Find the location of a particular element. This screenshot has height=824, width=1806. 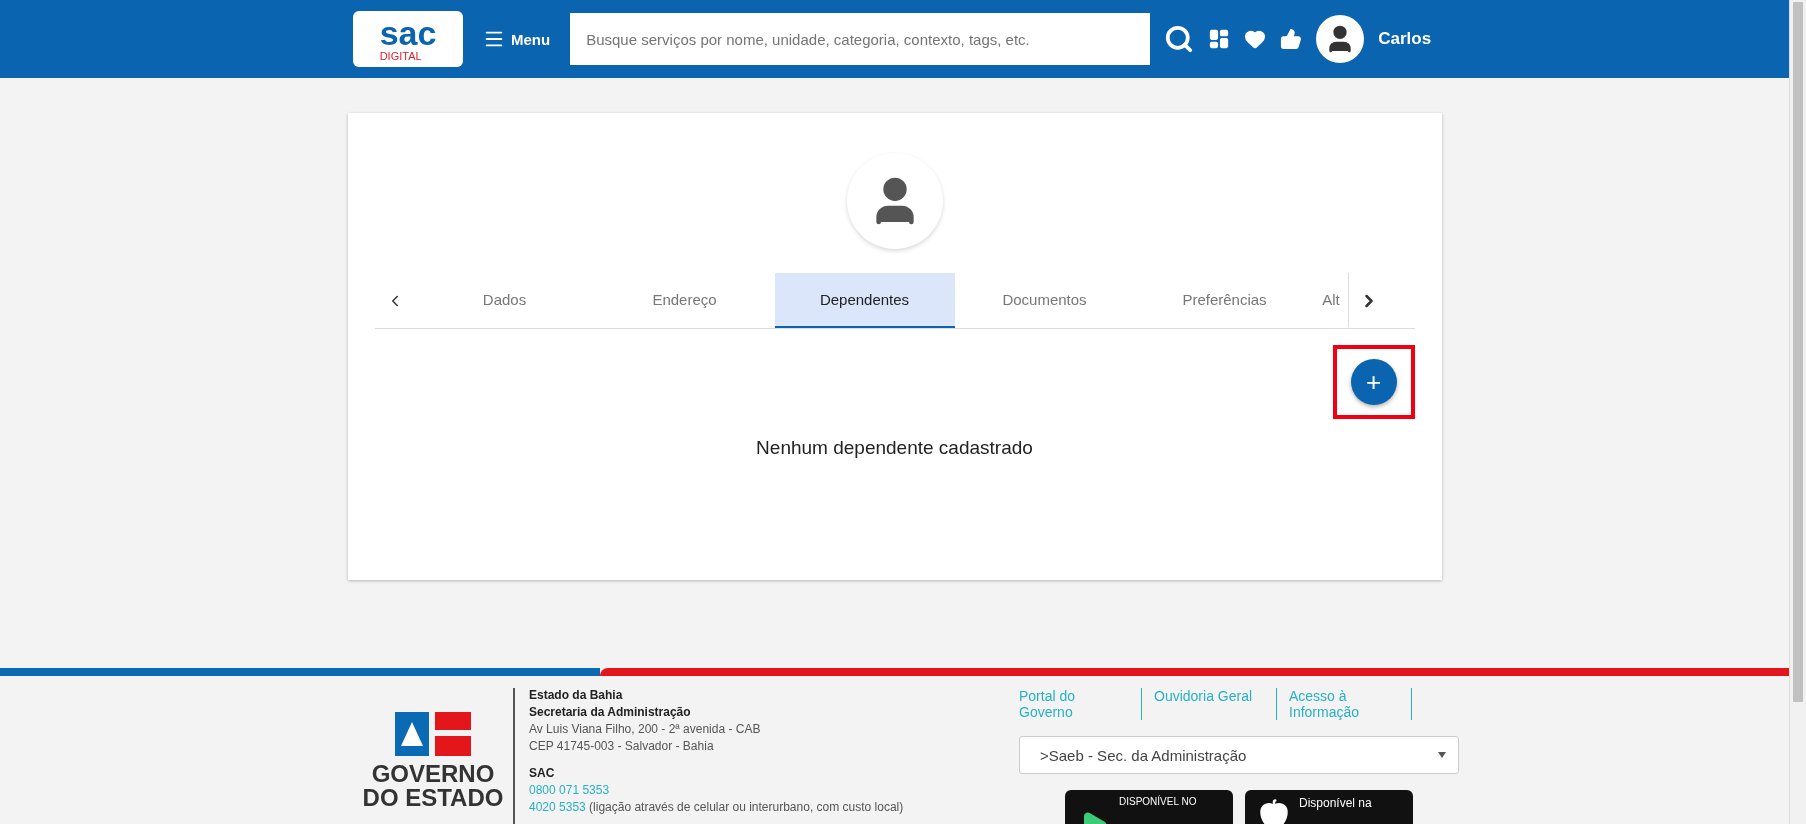

profile-tab: Endereço is located at coordinates (684, 300).